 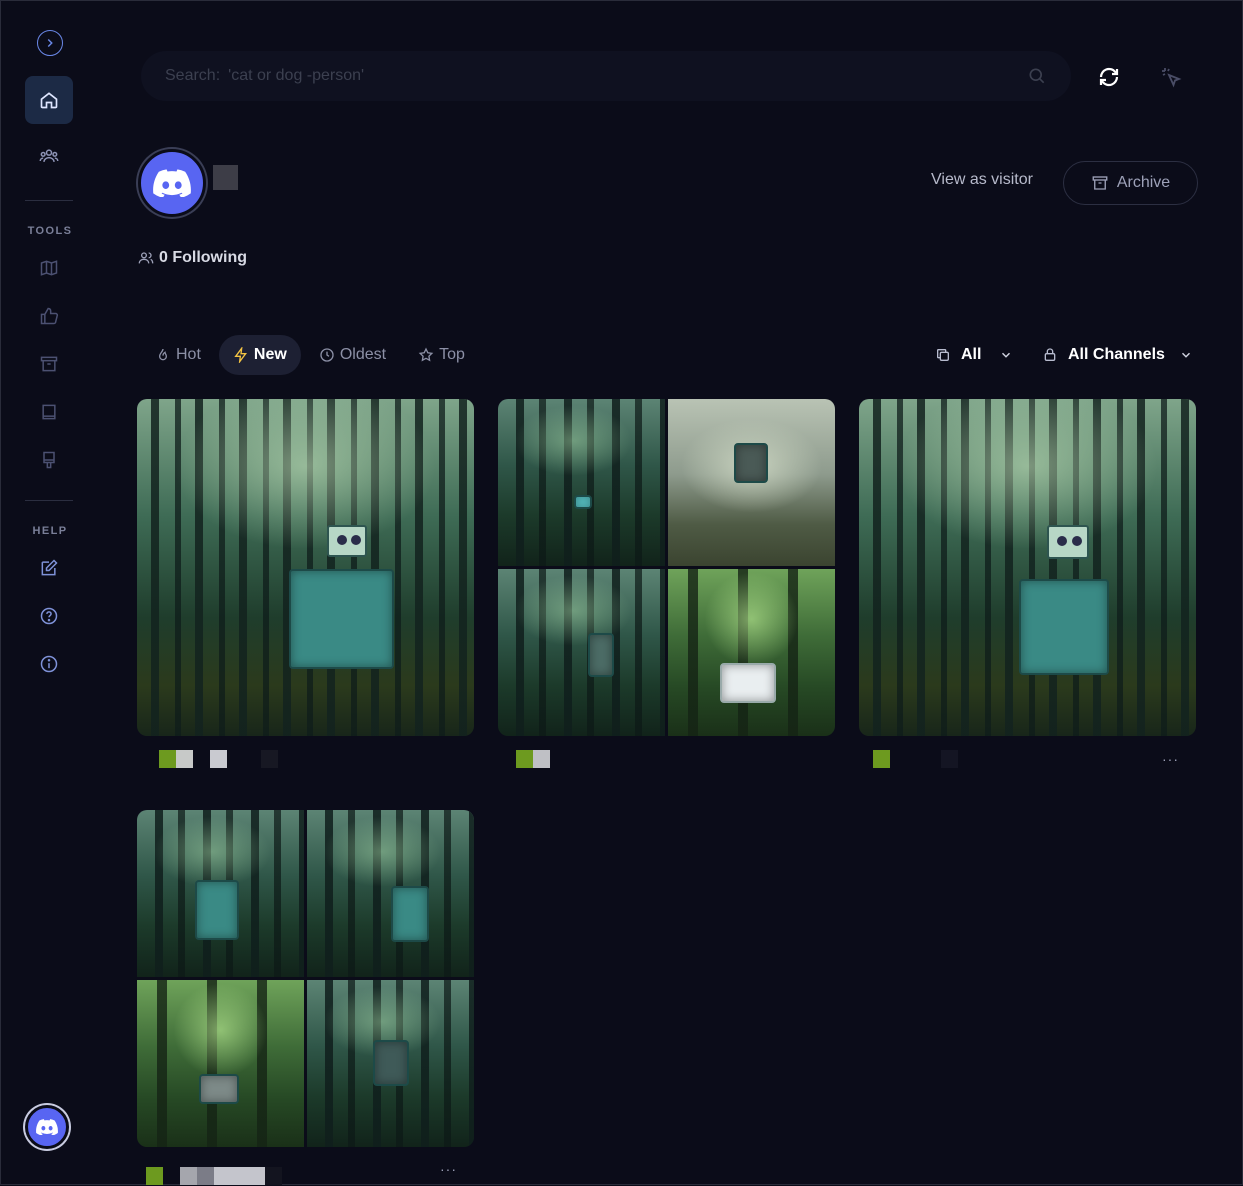 I want to click on tab-new: New, so click(x=259, y=355).